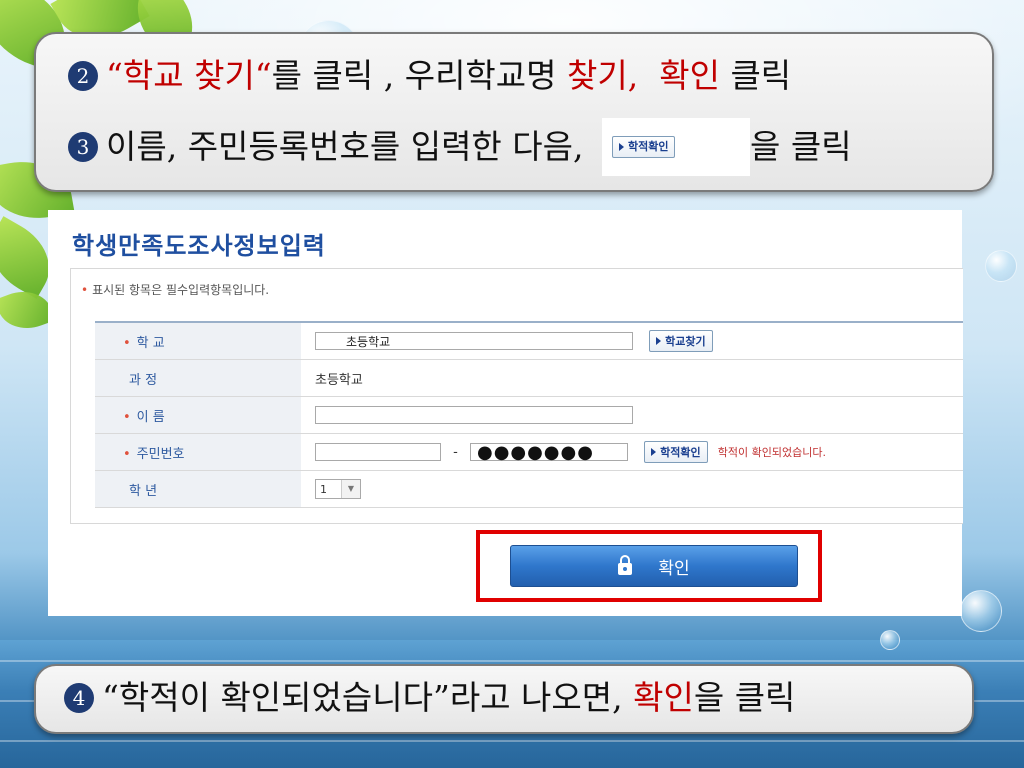  Describe the element at coordinates (350, 146) in the screenshot. I see `instruction-text: 이름, 주민등록번호를 입력한 다음,` at that location.